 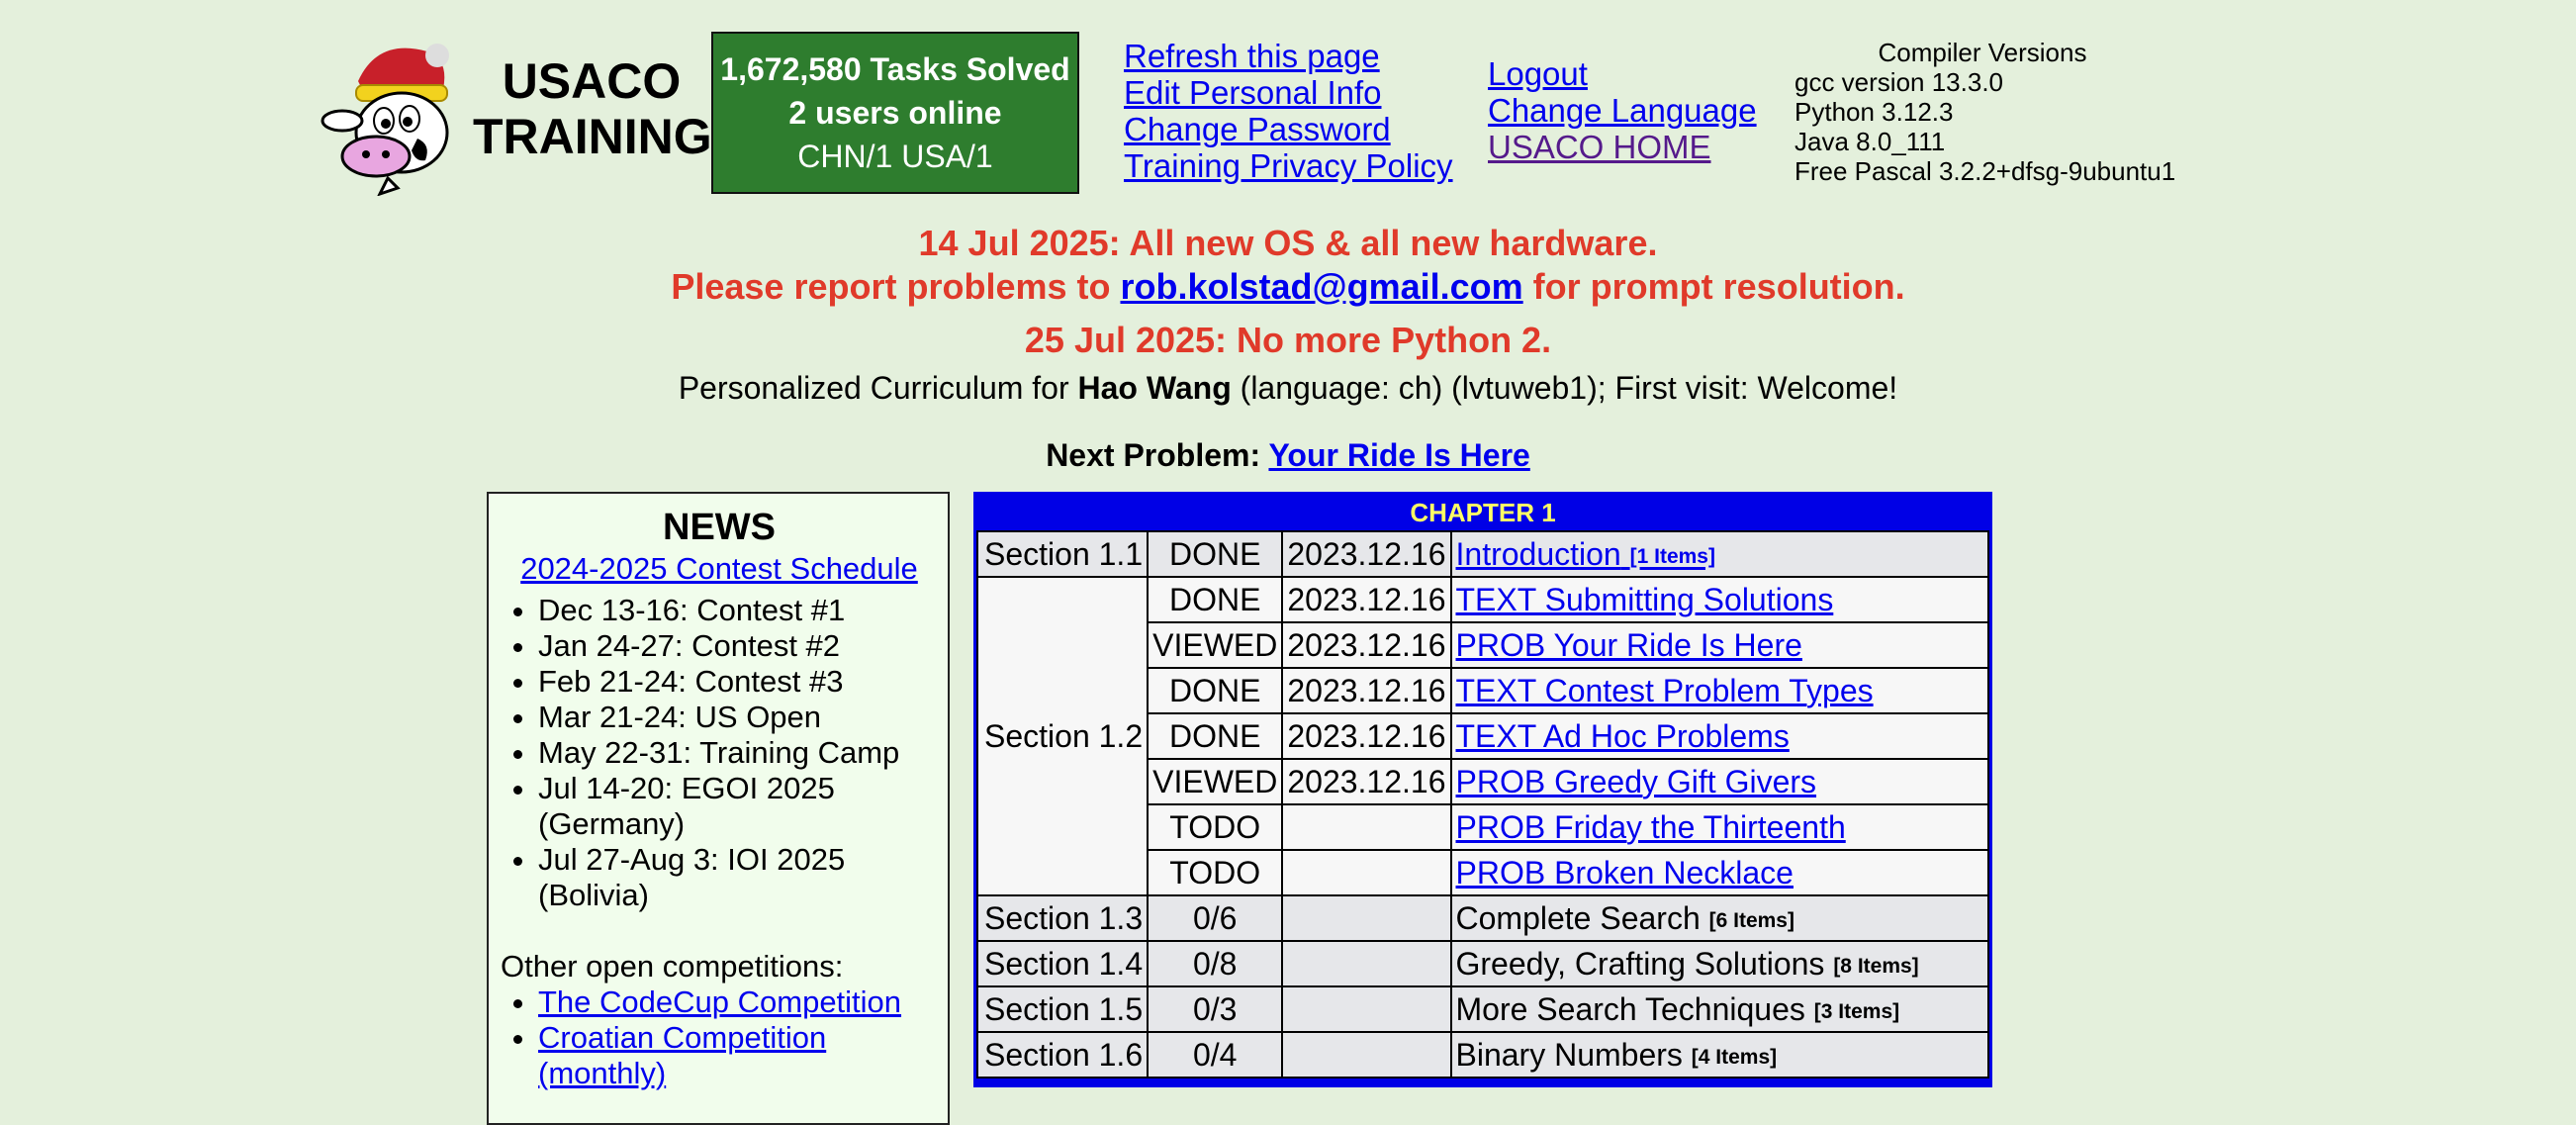 What do you see at coordinates (592, 136) in the screenshot?
I see `title-line-2: TRAINING` at bounding box center [592, 136].